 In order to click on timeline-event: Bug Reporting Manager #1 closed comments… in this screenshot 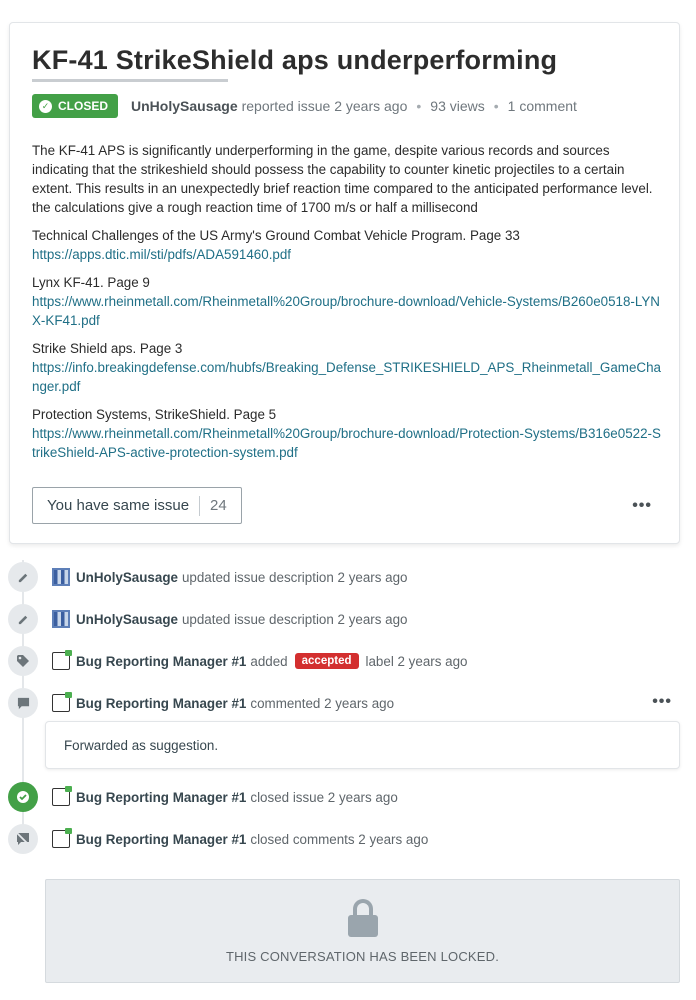, I will do `click(218, 839)`.